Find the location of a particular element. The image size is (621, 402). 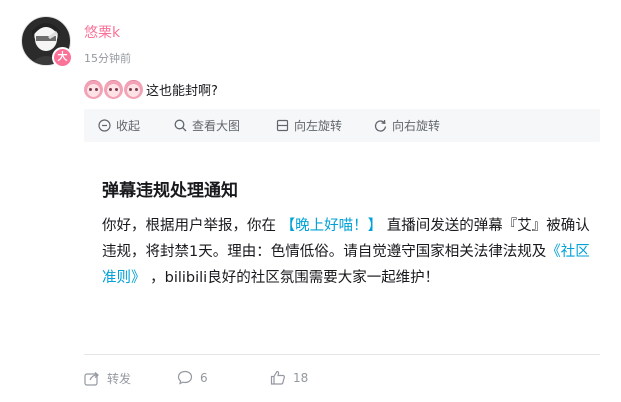

rotate-right-icon is located at coordinates (380, 125).